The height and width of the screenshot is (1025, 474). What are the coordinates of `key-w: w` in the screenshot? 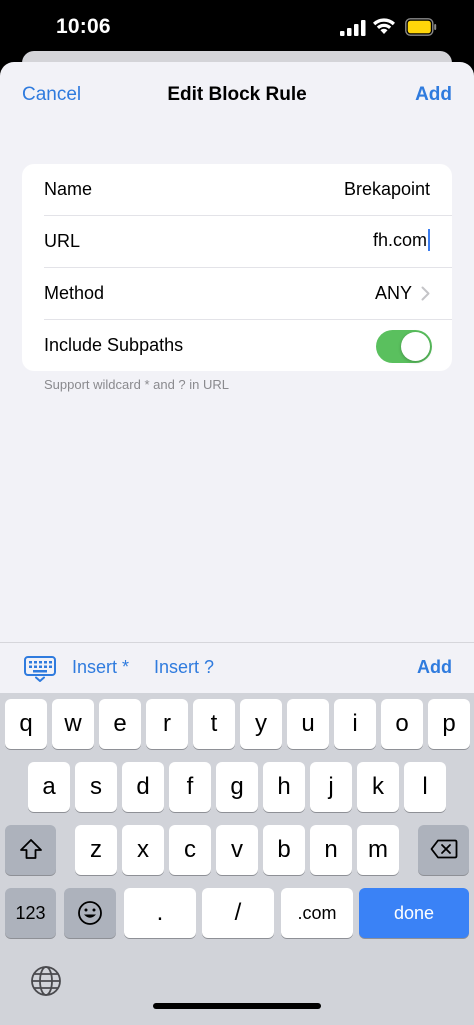 It's located at (73, 724).